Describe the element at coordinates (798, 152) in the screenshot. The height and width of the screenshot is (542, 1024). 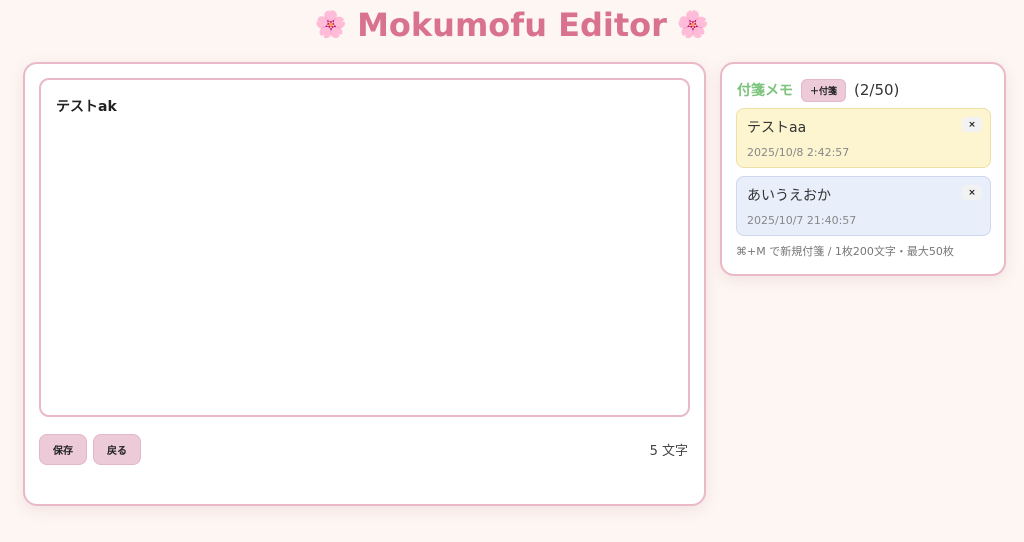
I see `note-date: 2025/10/8 2:42:57` at that location.